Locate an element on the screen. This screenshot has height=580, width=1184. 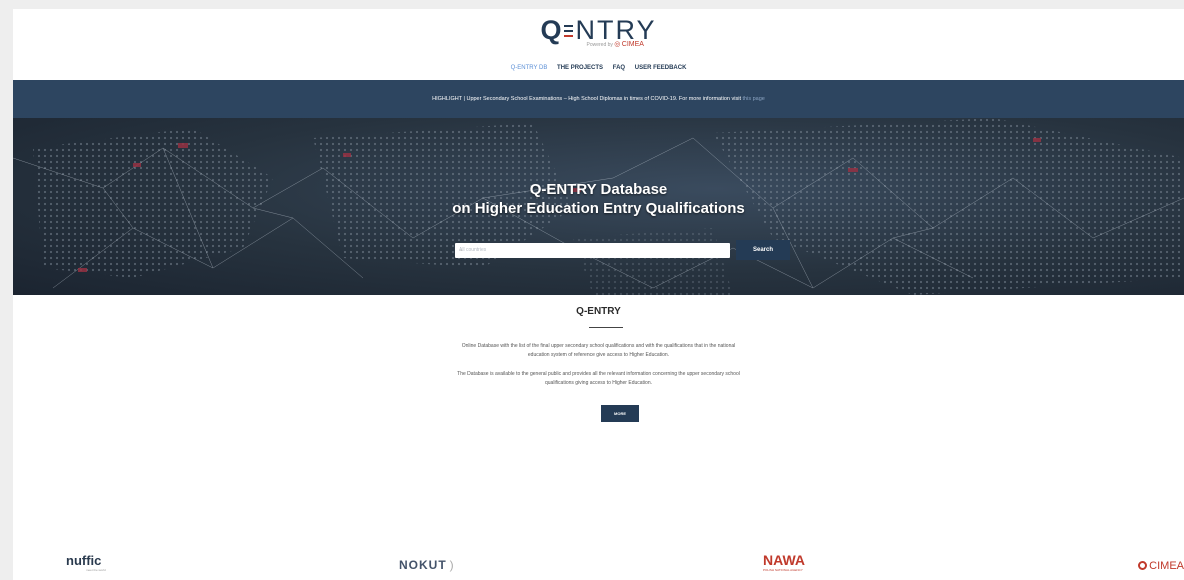
nav-item-faq: FAQ is located at coordinates (619, 68).